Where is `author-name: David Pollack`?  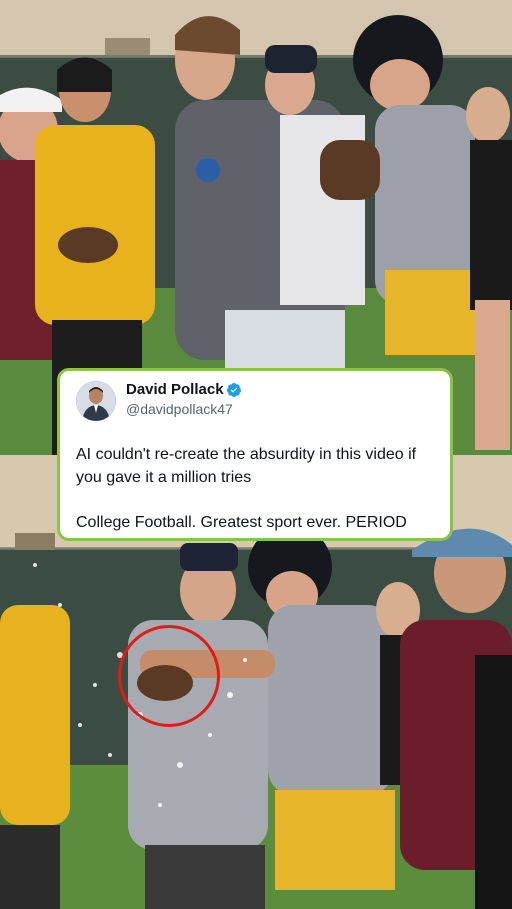 author-name: David Pollack is located at coordinates (175, 389).